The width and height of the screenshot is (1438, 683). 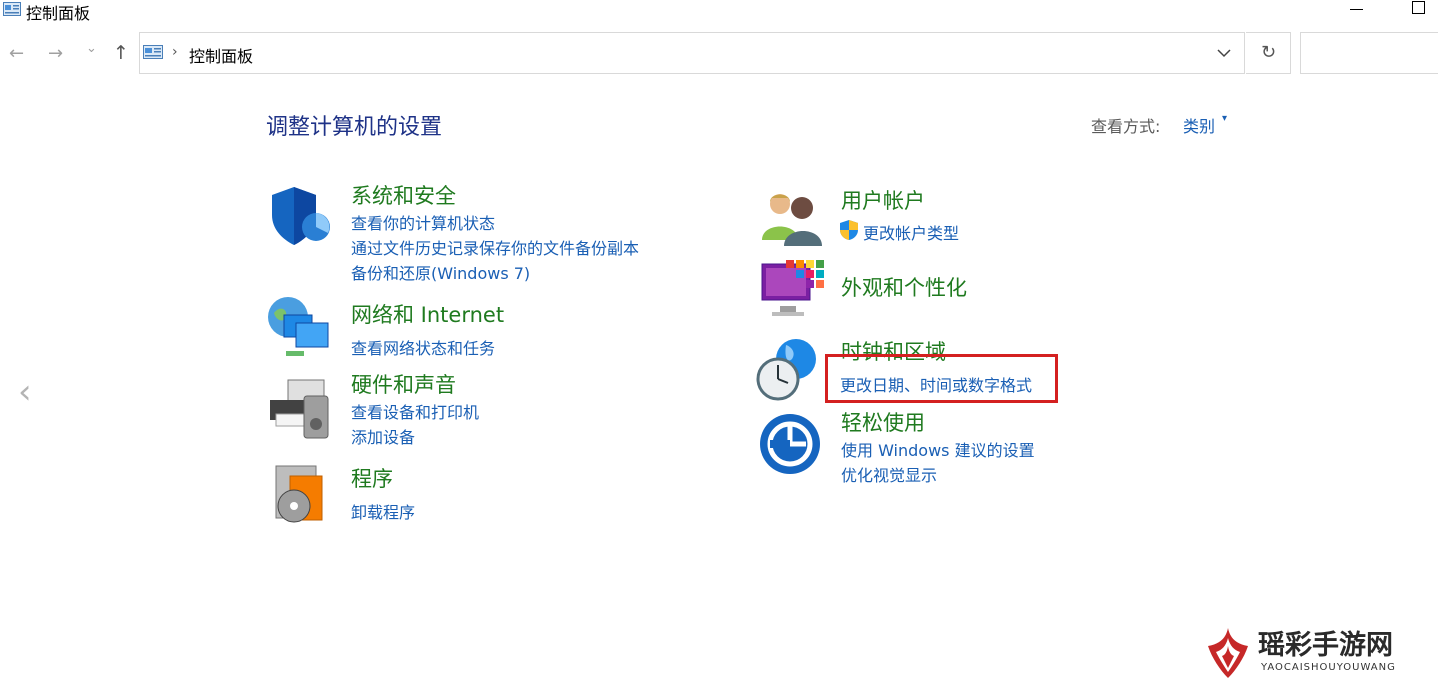 I want to click on breadcrumb-chevron-icon: ›, so click(x=175, y=52).